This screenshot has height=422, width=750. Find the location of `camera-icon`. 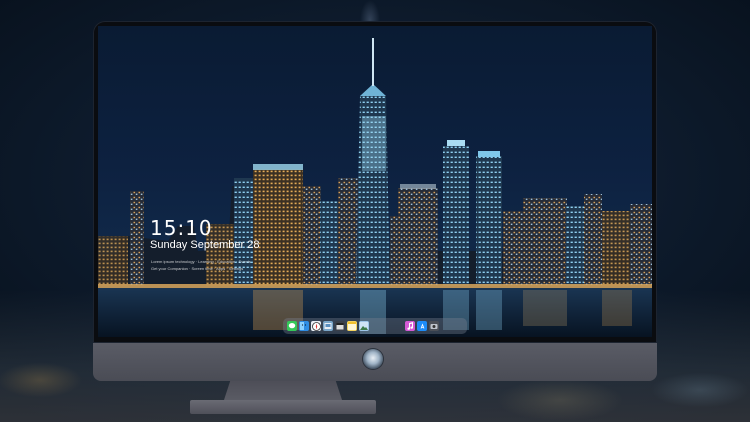

camera-icon is located at coordinates (434, 326).